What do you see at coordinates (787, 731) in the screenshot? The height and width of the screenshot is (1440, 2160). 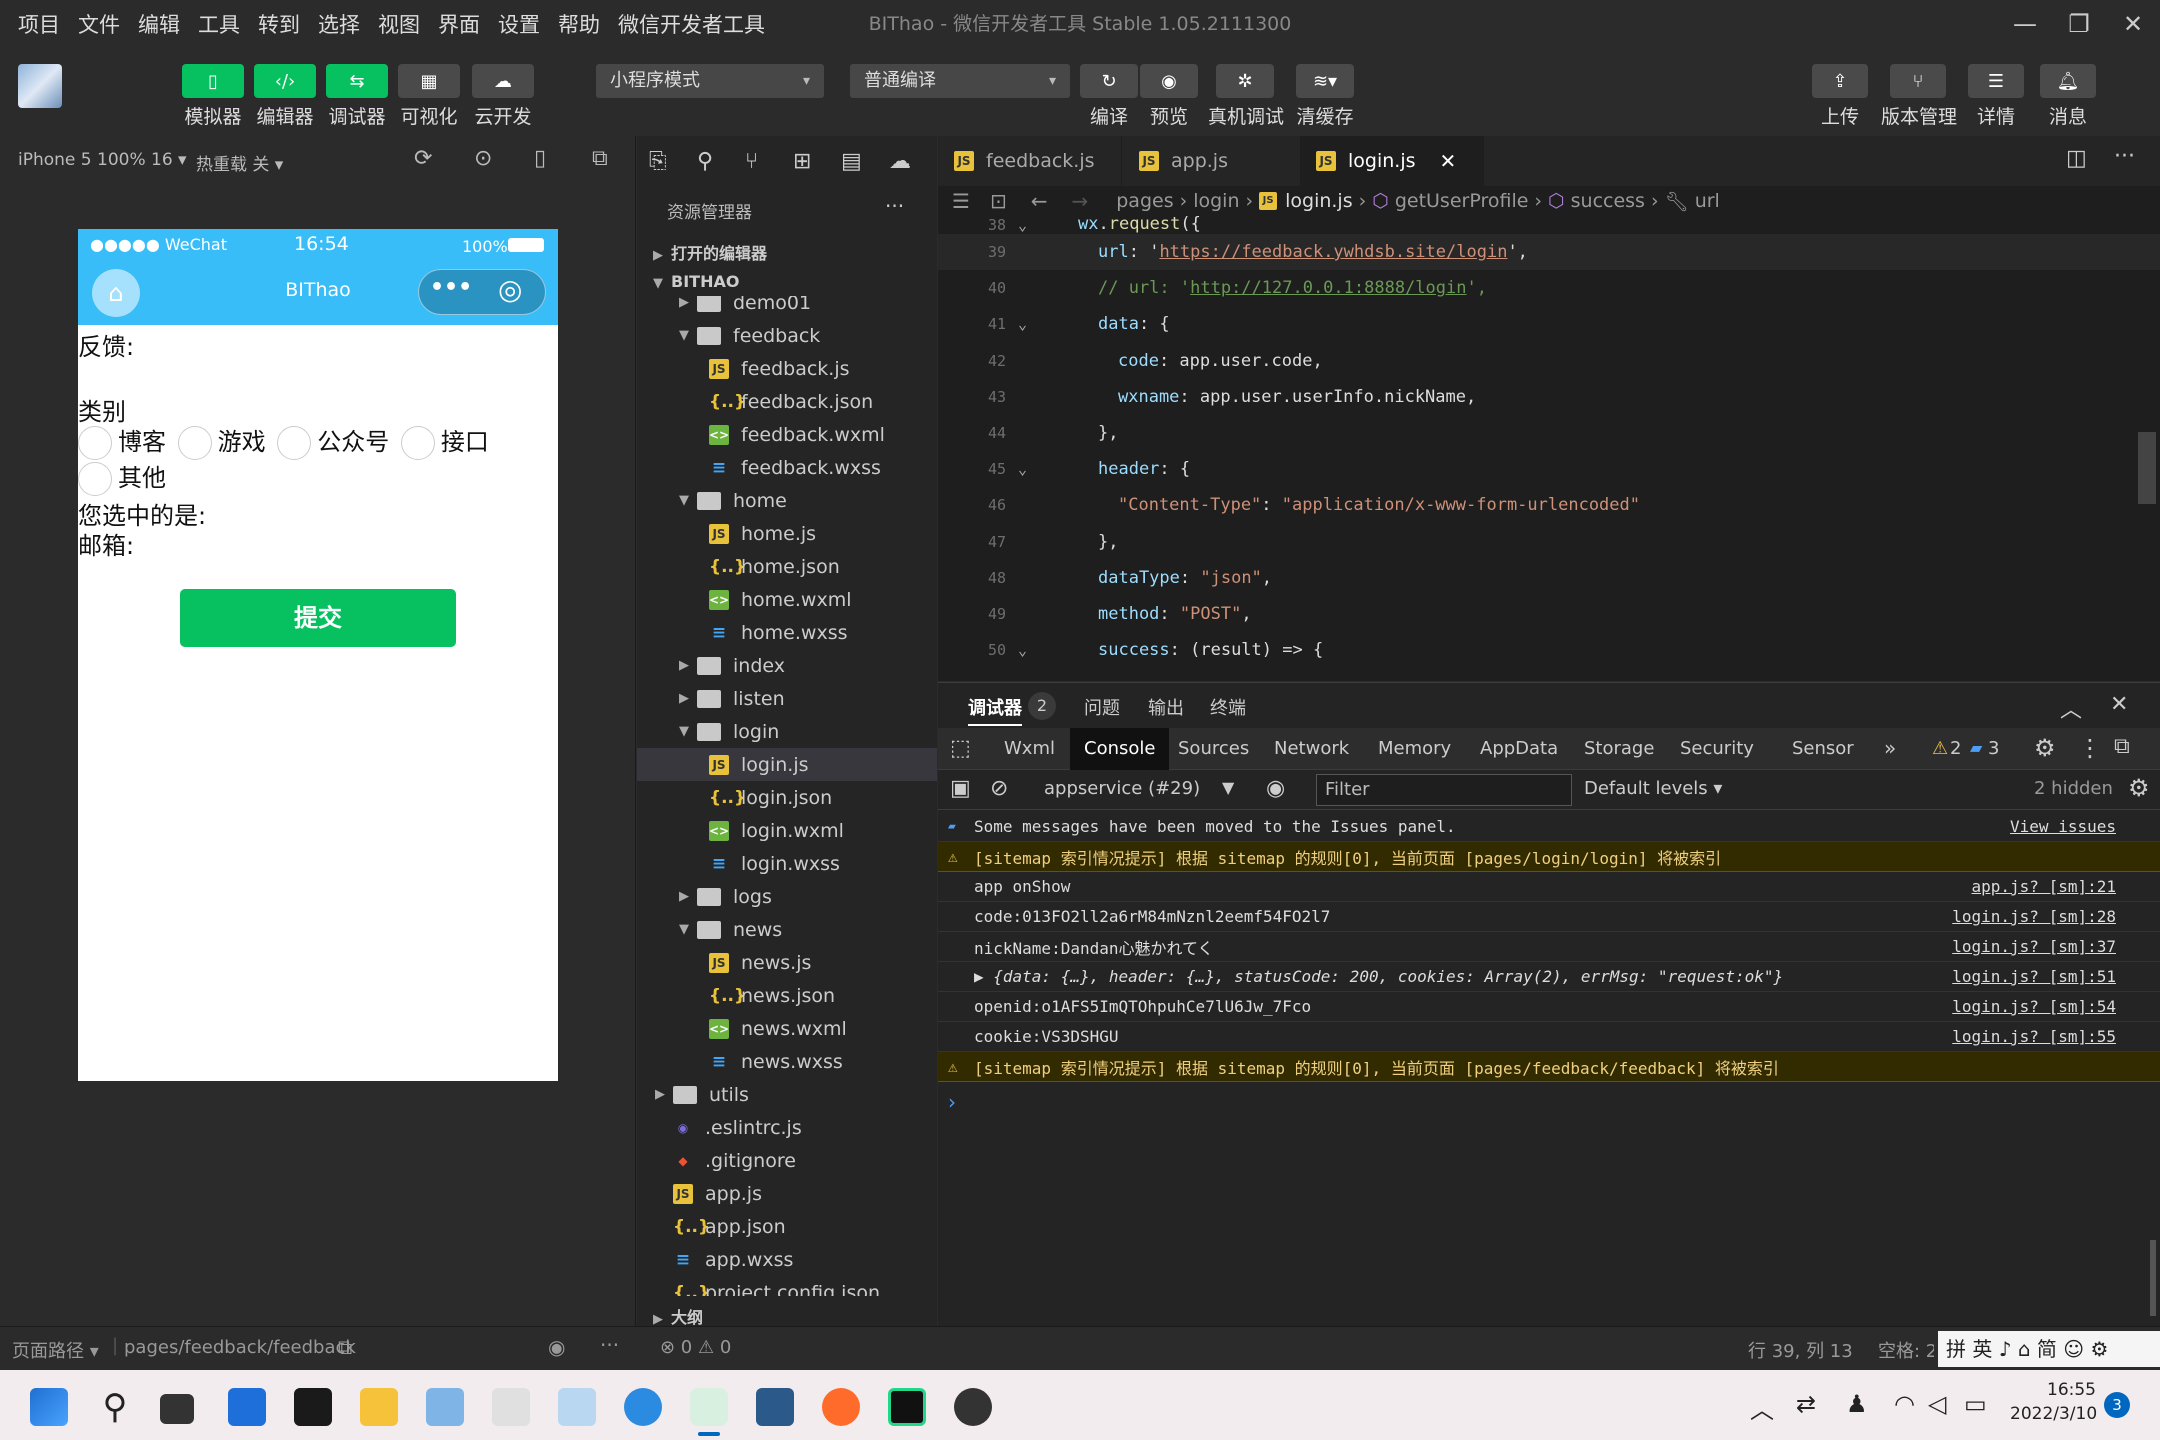 I see `tree-item: ▼ login` at bounding box center [787, 731].